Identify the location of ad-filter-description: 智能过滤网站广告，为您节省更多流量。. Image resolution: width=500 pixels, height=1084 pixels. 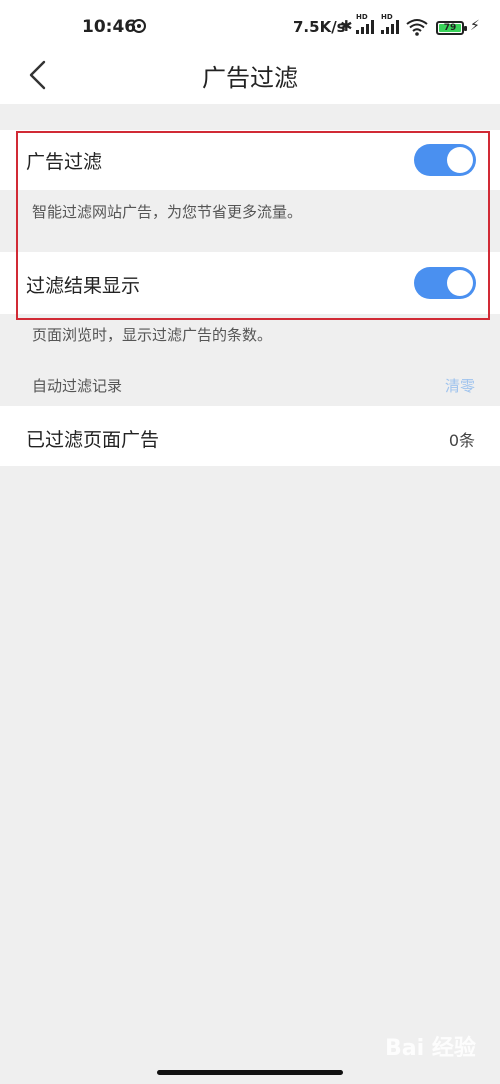
(167, 212).